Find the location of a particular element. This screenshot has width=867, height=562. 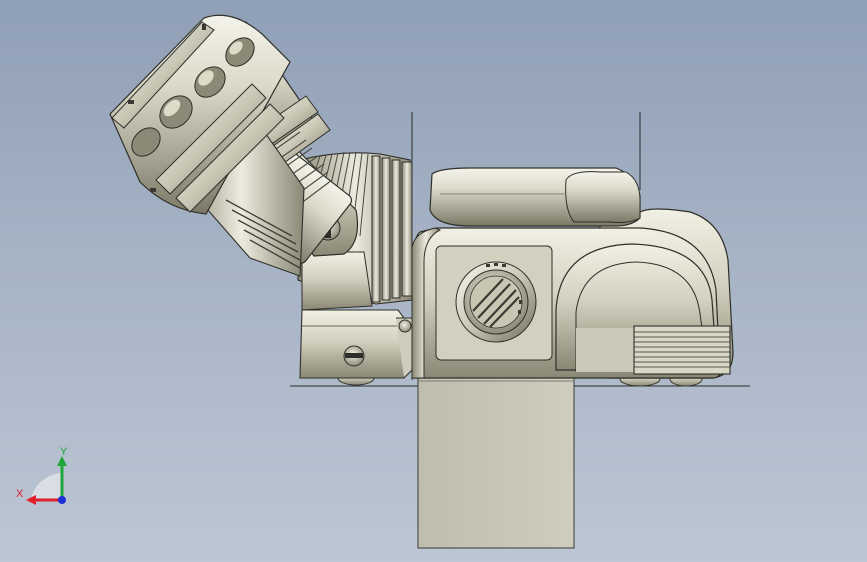

z-axis-dot is located at coordinates (62, 500).